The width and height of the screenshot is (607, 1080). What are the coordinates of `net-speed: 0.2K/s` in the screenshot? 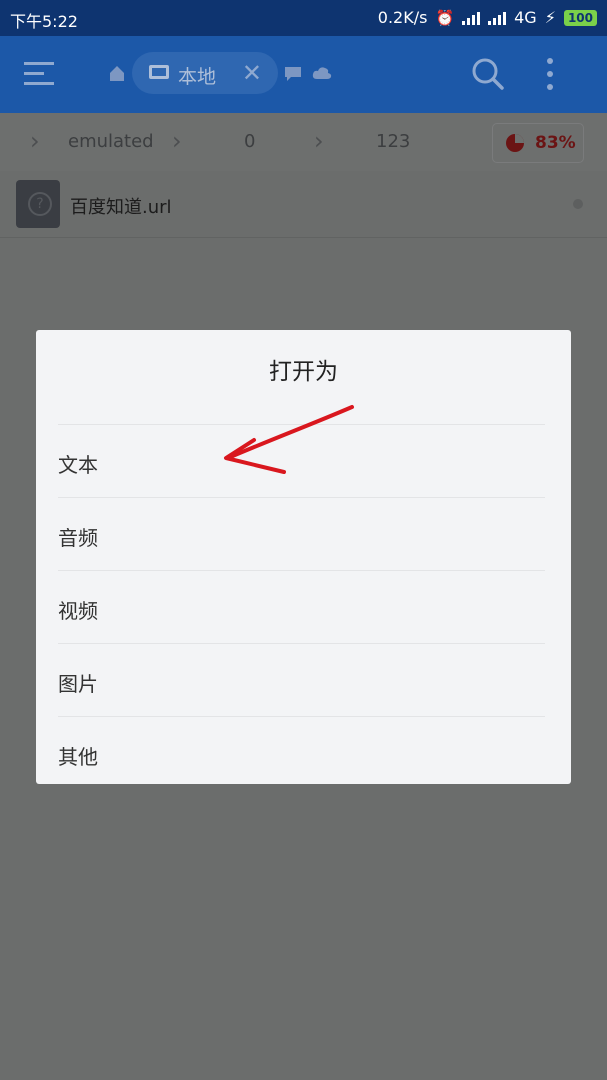 It's located at (402, 17).